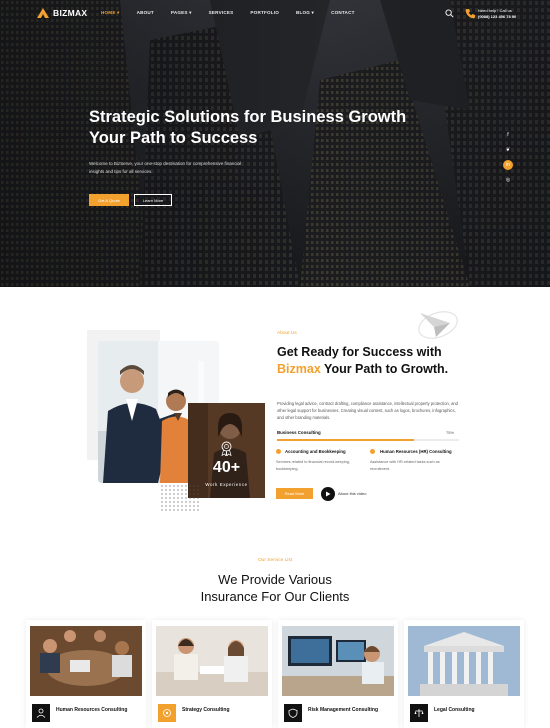 The width and height of the screenshot is (550, 728). What do you see at coordinates (110, 13) in the screenshot?
I see `menu-item-home: HOME ▾` at bounding box center [110, 13].